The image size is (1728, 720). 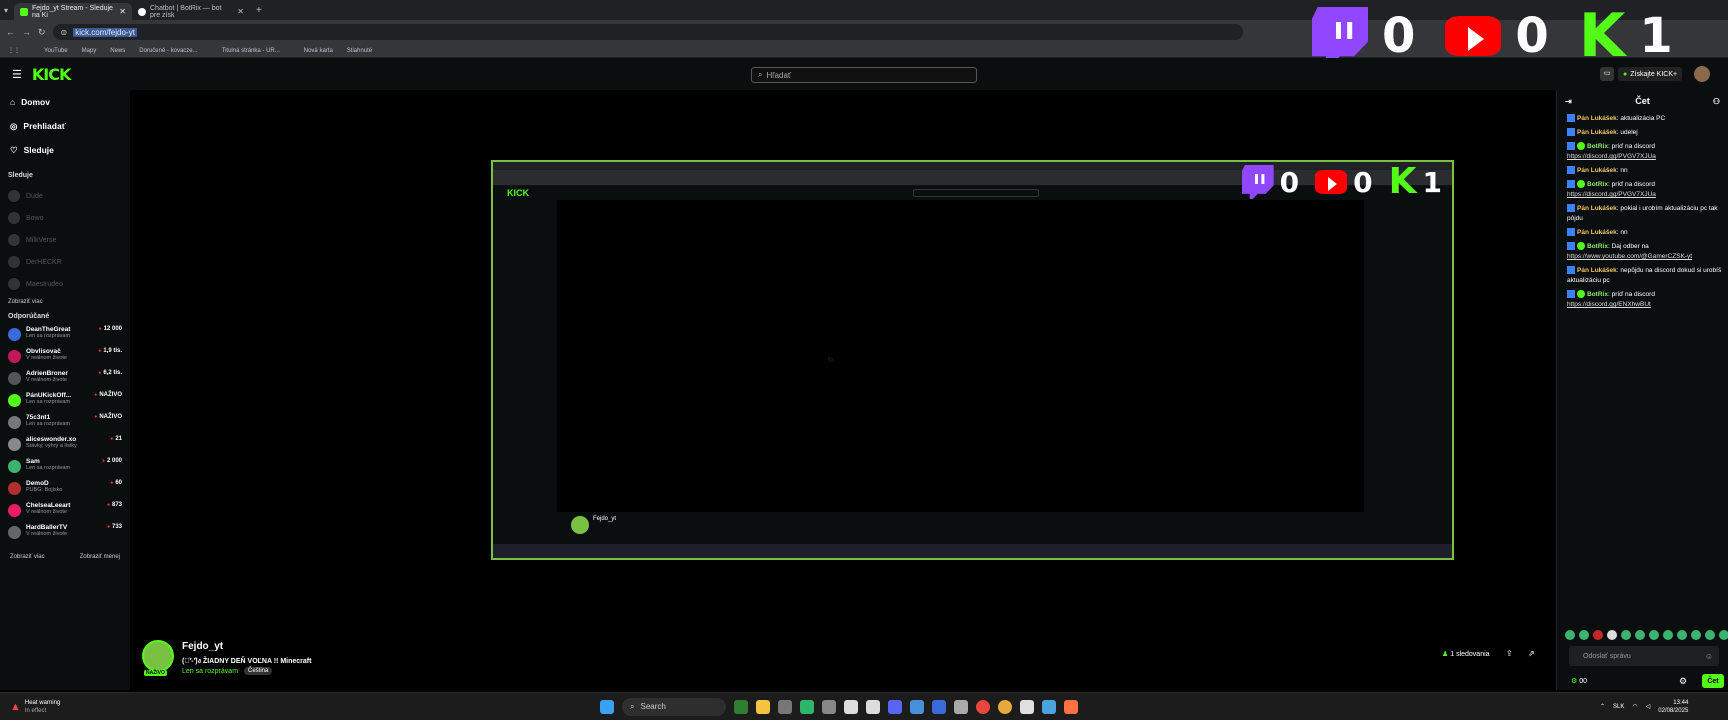 I want to click on volume-icon: ◁, so click(x=1648, y=706).